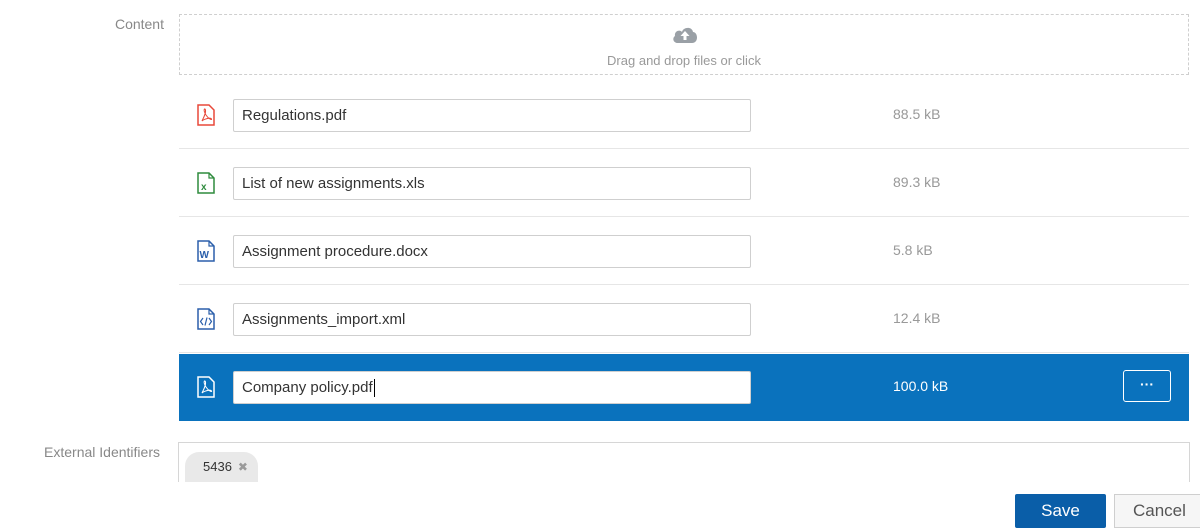  What do you see at coordinates (1157, 511) in the screenshot?
I see `cancel-button: Cancel` at bounding box center [1157, 511].